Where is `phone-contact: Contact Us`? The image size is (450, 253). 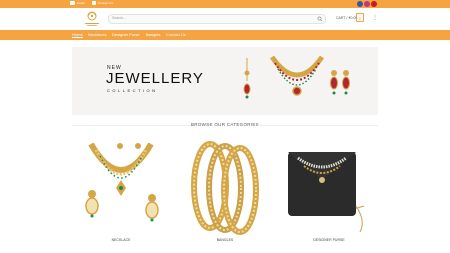 phone-contact: Contact Us is located at coordinates (102, 3).